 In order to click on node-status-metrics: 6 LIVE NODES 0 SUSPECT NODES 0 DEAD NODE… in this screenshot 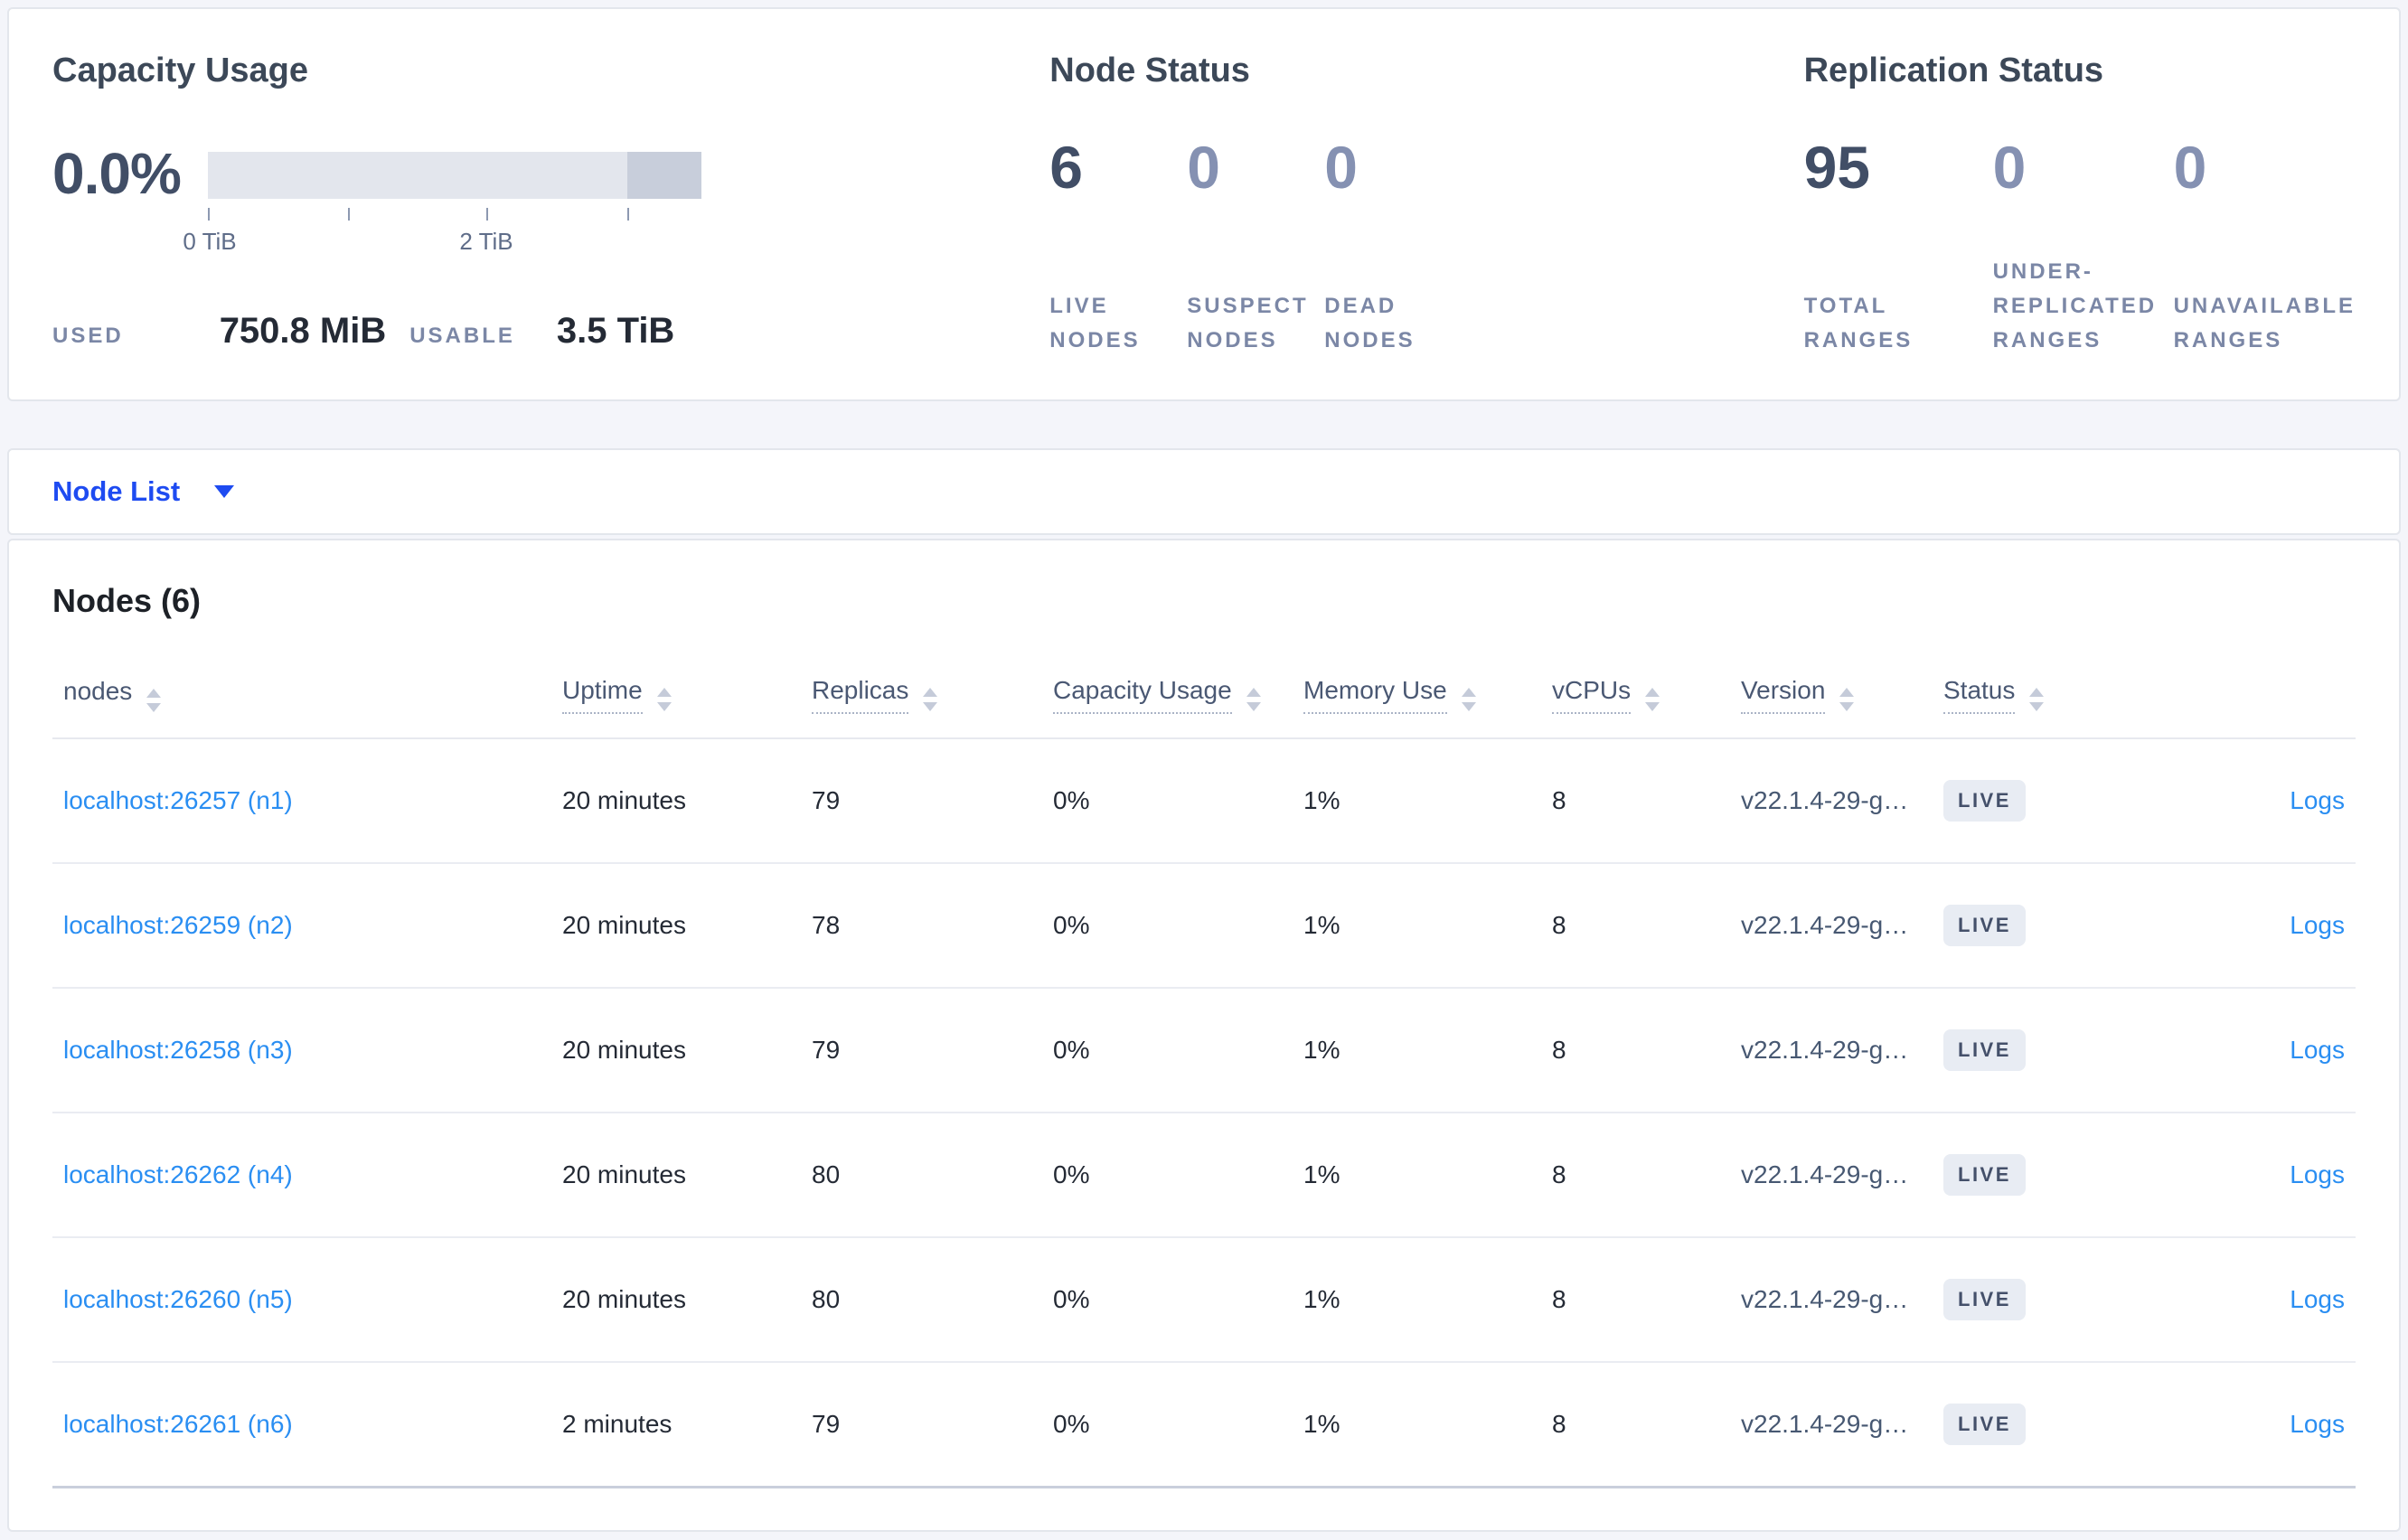, I will do `click(1426, 247)`.